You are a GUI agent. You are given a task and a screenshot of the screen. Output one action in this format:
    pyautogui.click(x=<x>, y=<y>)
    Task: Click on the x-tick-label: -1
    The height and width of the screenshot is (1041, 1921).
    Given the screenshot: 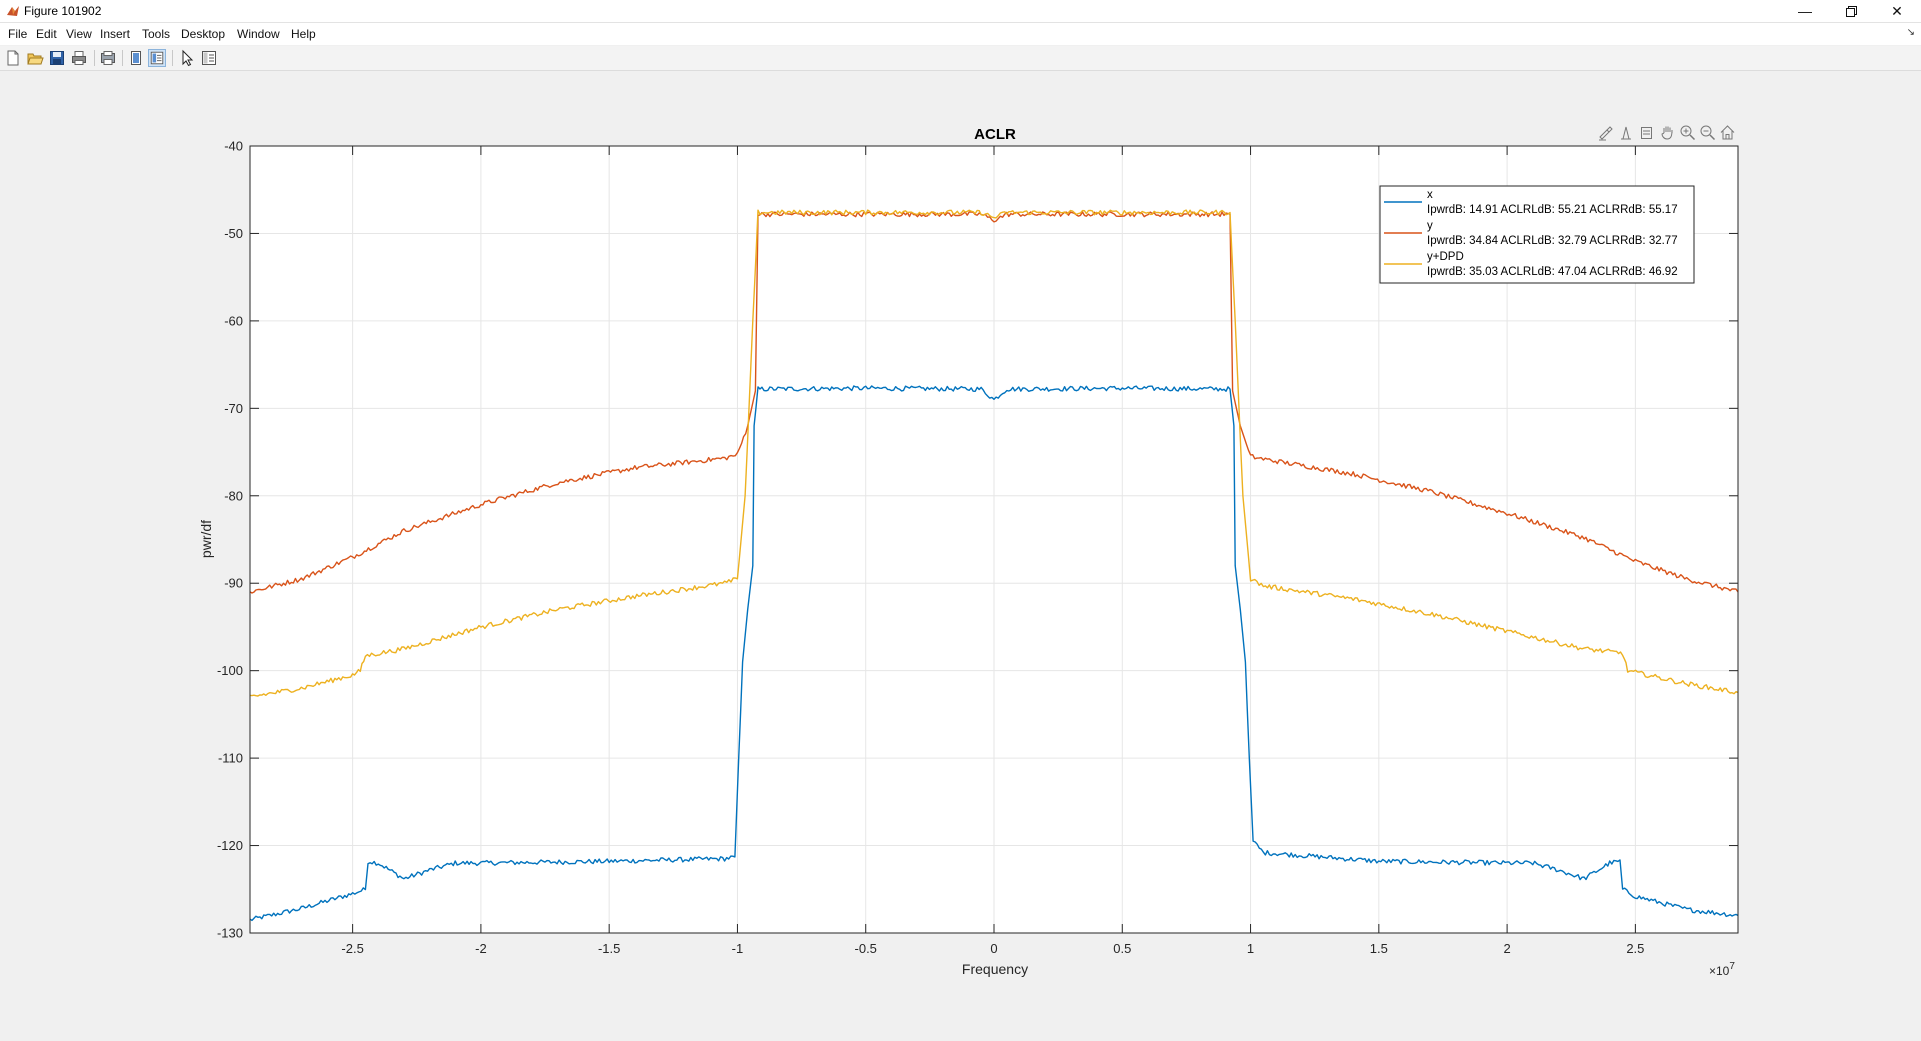 What is the action you would take?
    pyautogui.click(x=738, y=948)
    